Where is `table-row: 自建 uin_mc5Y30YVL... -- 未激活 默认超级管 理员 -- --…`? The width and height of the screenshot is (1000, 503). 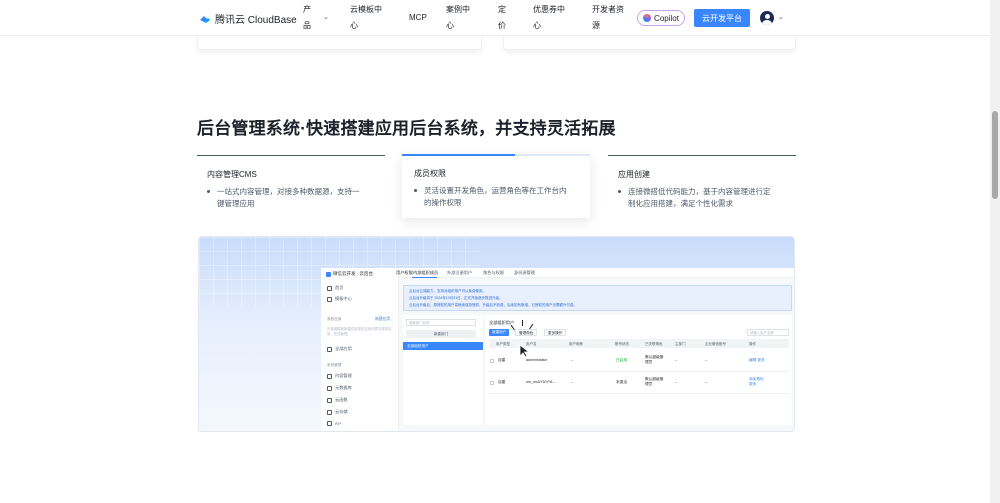
table-row: 自建 uin_mc5Y30YVL... -- 未激活 默认超级管 理员 -- --… is located at coordinates (639, 383).